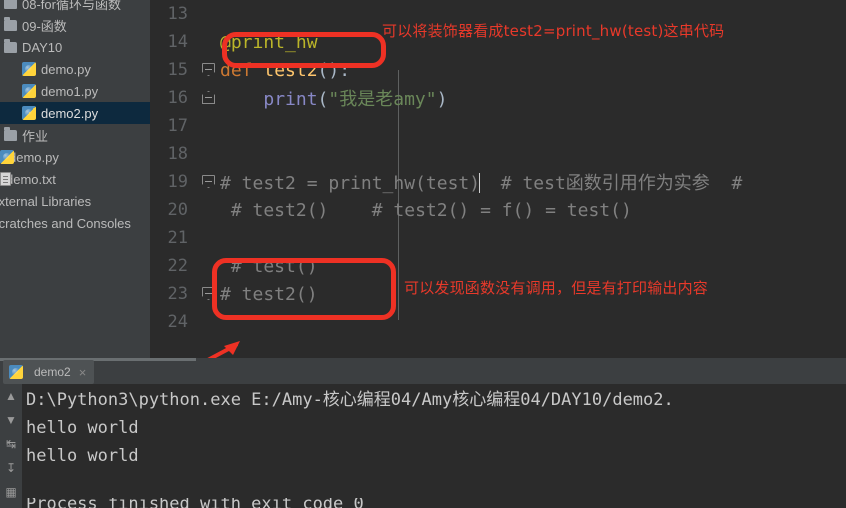 The image size is (846, 508). I want to click on soft-wrap-icon: ↹, so click(11, 444).